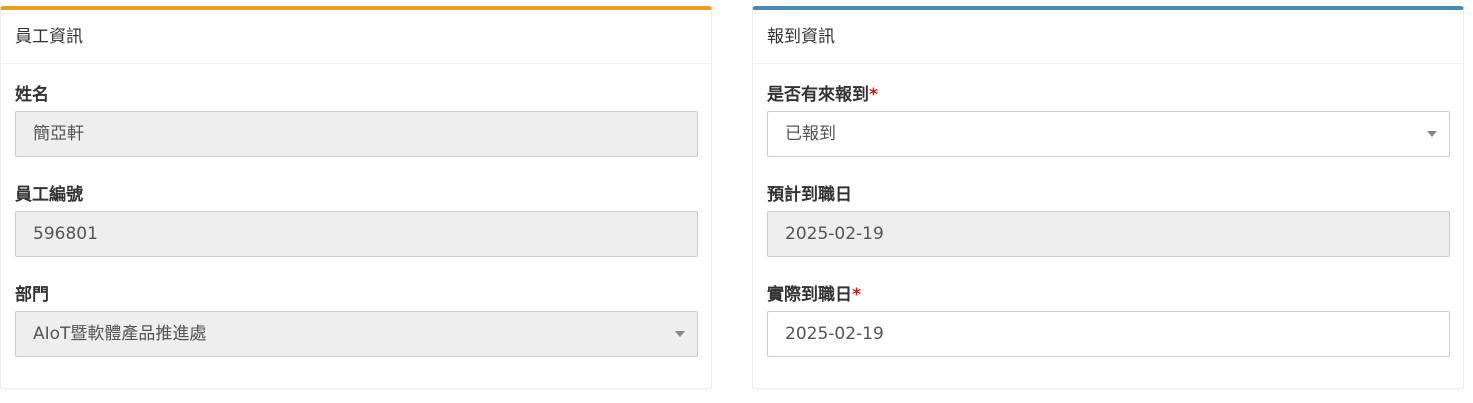 This screenshot has height=403, width=1473. I want to click on actual-start-date-input: 2025-02-19, so click(1108, 334).